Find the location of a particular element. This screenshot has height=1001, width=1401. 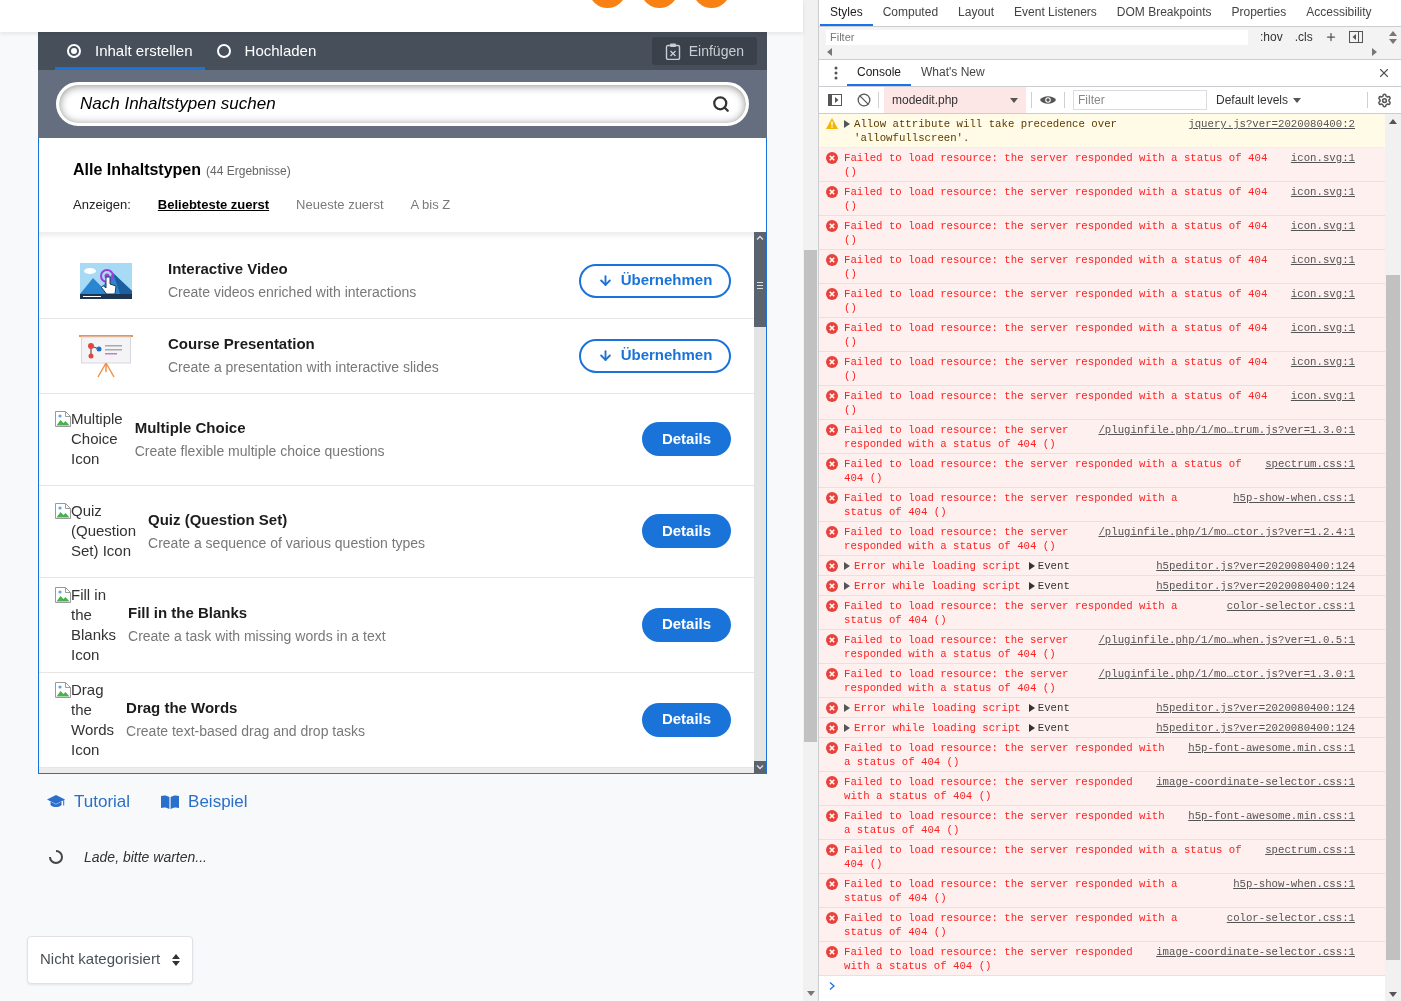

sort-option: Neueste zuerst is located at coordinates (340, 205).